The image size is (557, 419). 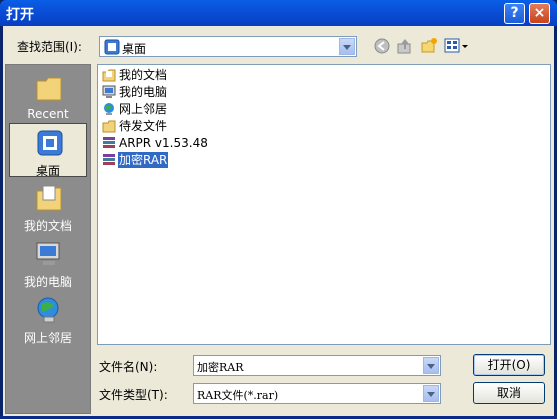 I want to click on title-bar: 打开 ? ×, so click(x=278, y=13).